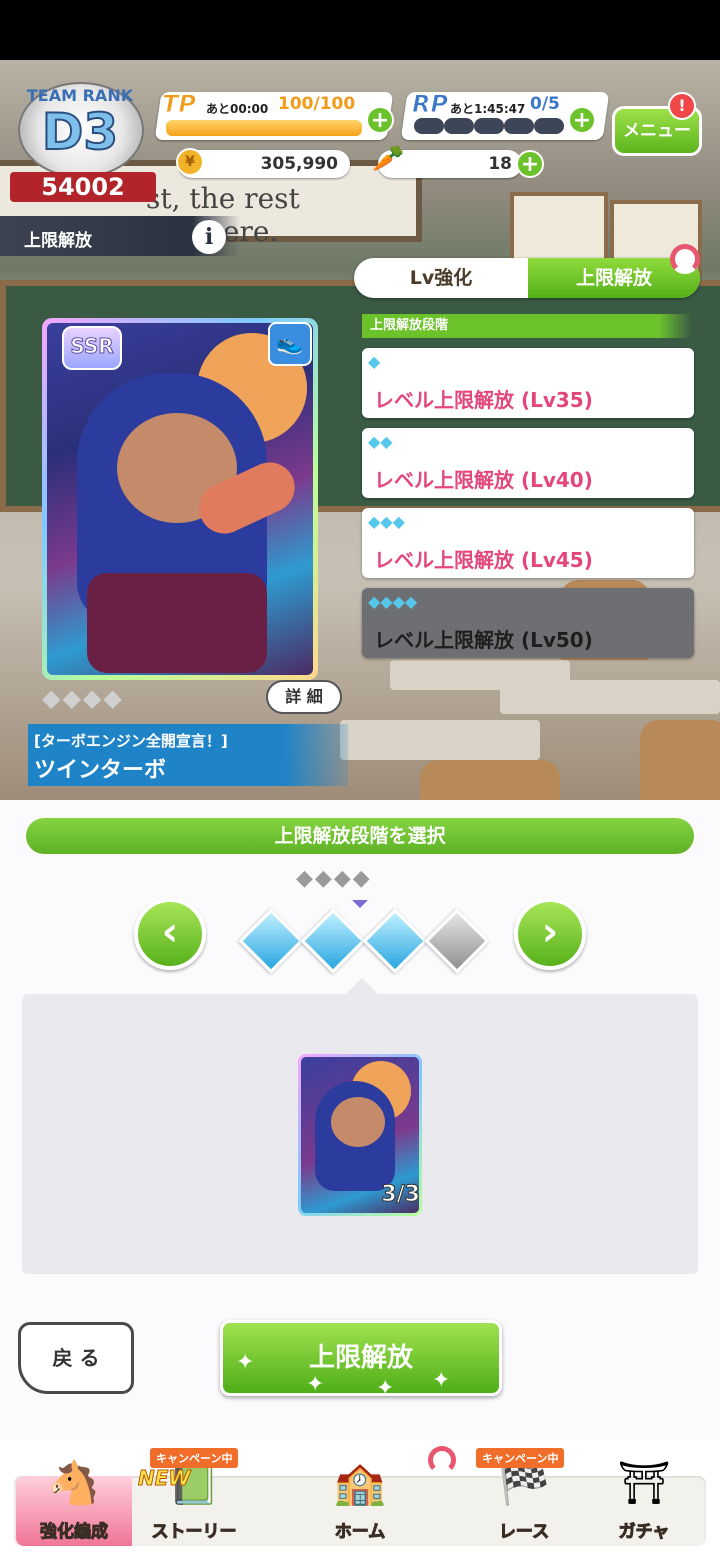 The width and height of the screenshot is (720, 1560). Describe the element at coordinates (164, 1478) in the screenshot. I see `new-badge: NEW` at that location.